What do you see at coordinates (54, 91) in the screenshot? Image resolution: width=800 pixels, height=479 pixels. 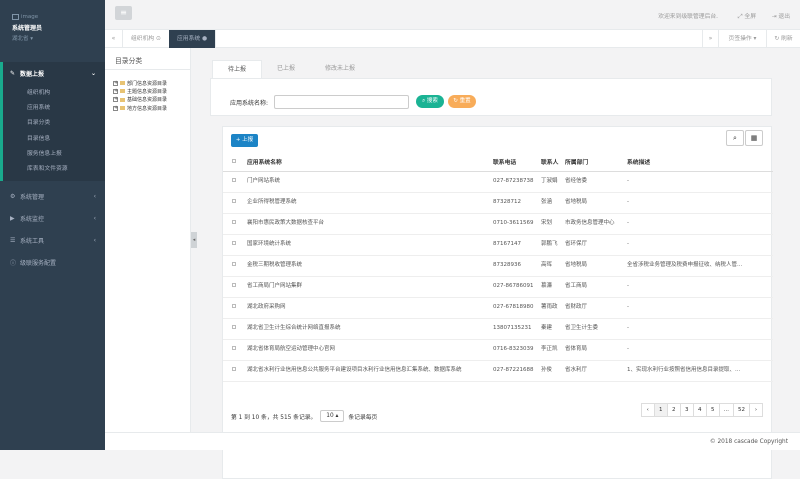 I see `submenu-item-org: 组织机构` at bounding box center [54, 91].